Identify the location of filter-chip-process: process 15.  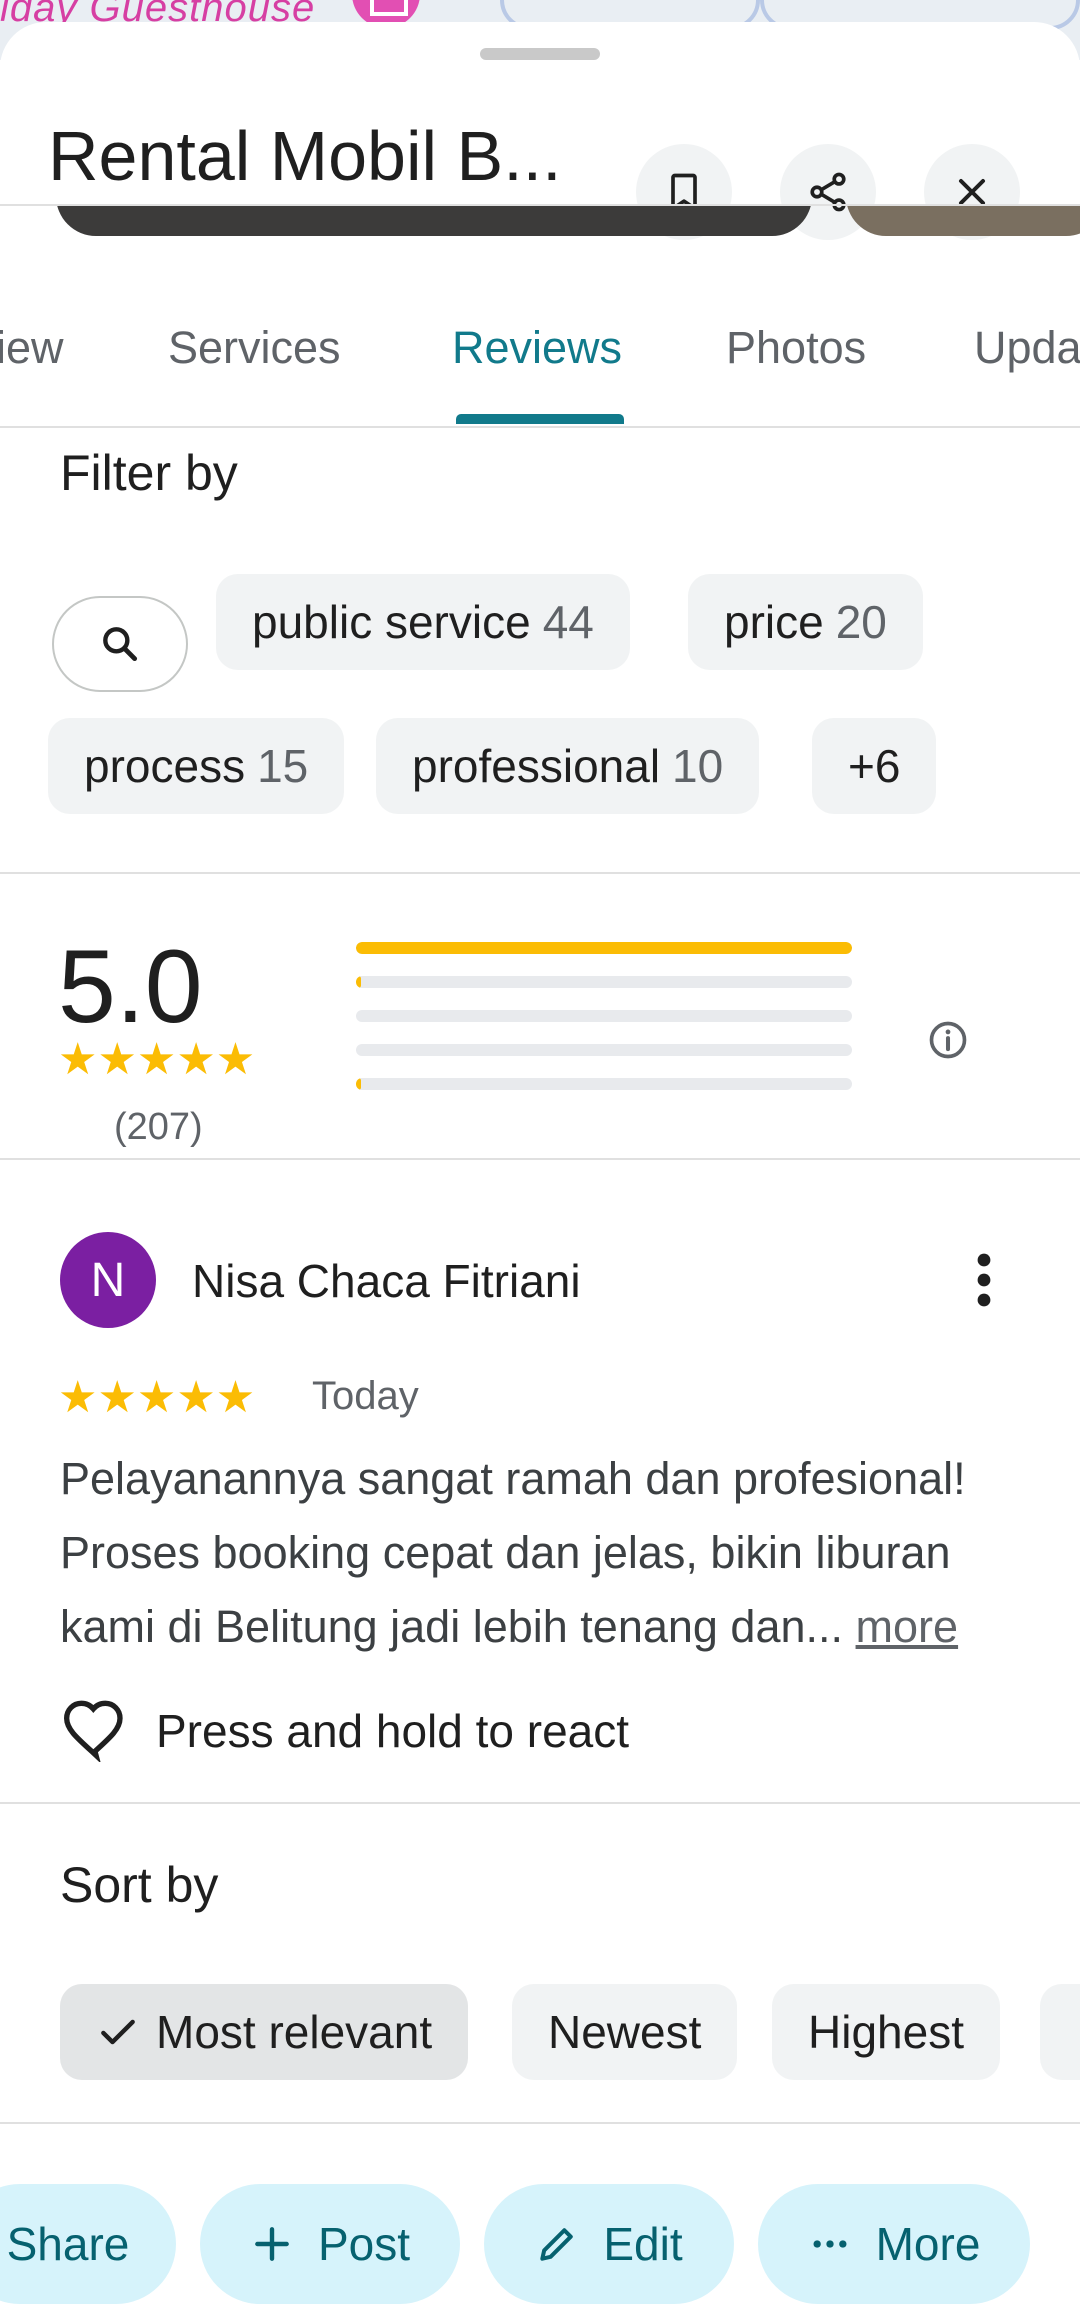
(196, 766).